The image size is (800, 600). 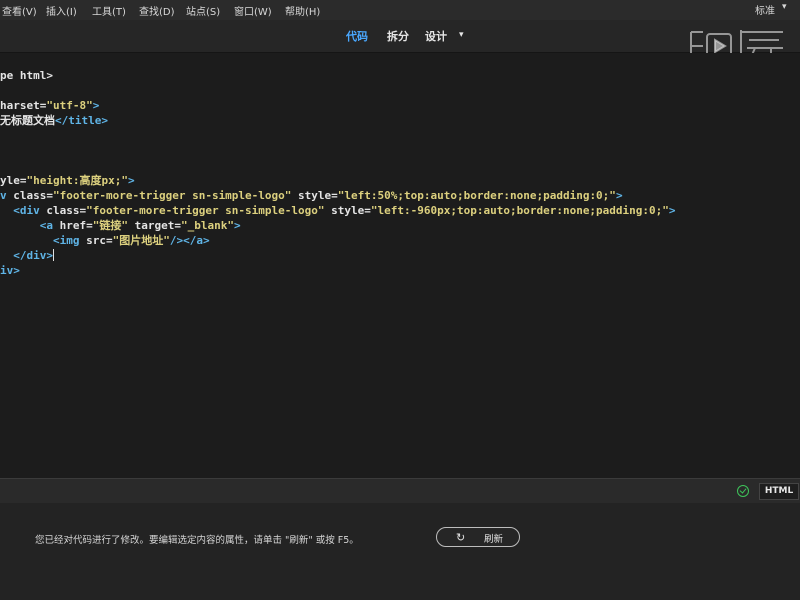 What do you see at coordinates (154, 225) in the screenshot?
I see `code-token: target=` at bounding box center [154, 225].